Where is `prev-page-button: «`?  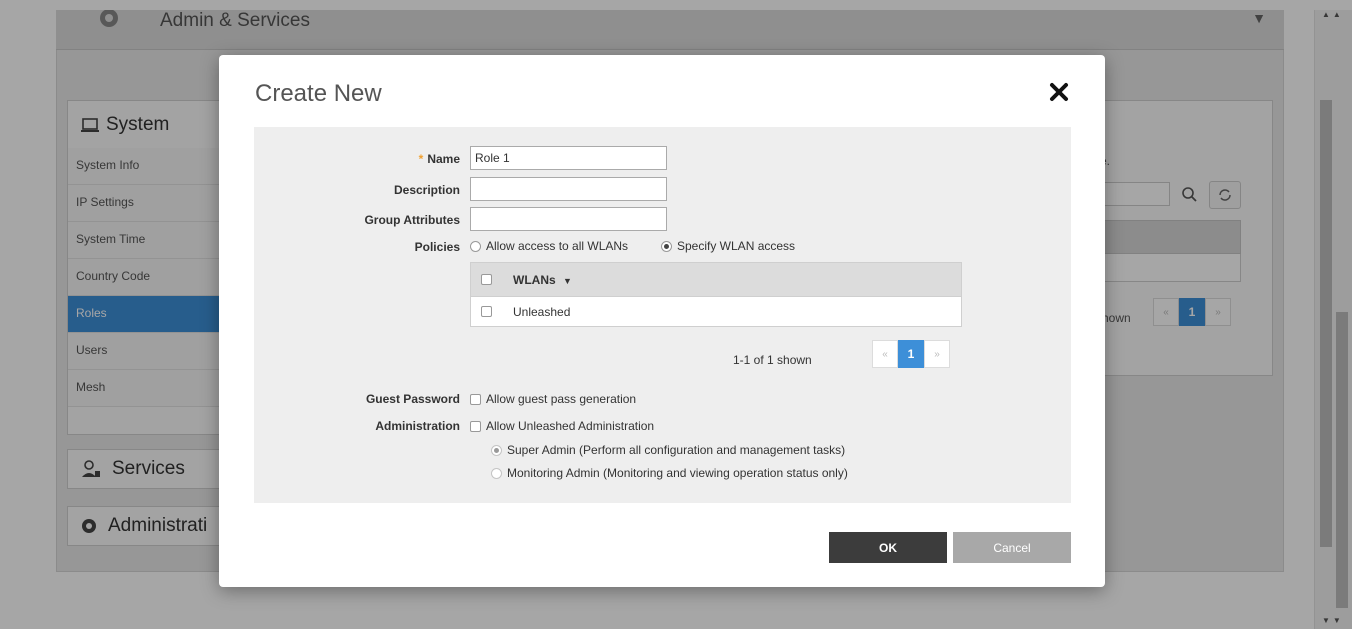
prev-page-button: « is located at coordinates (885, 354).